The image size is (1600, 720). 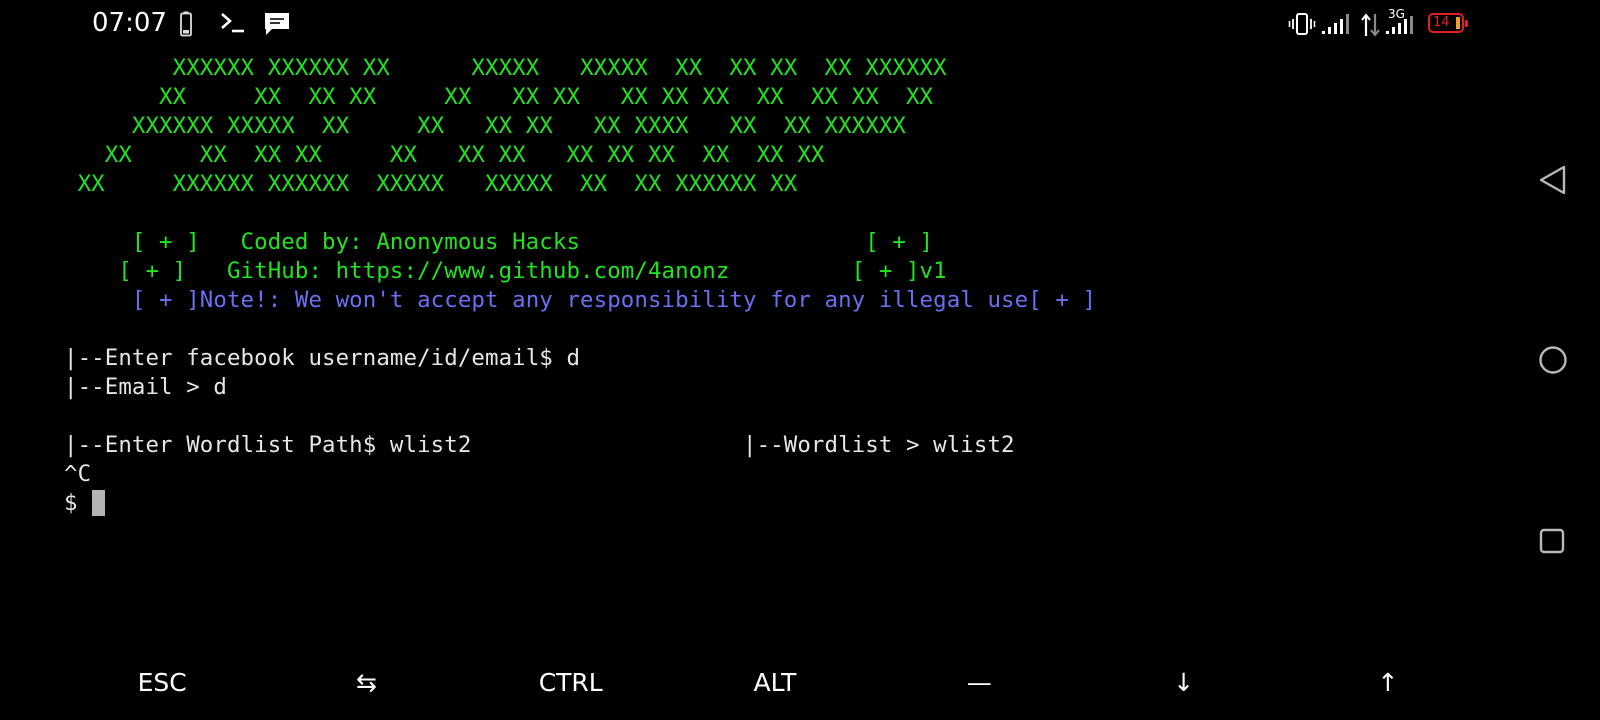 I want to click on output-line: ^C, so click(x=78, y=474).